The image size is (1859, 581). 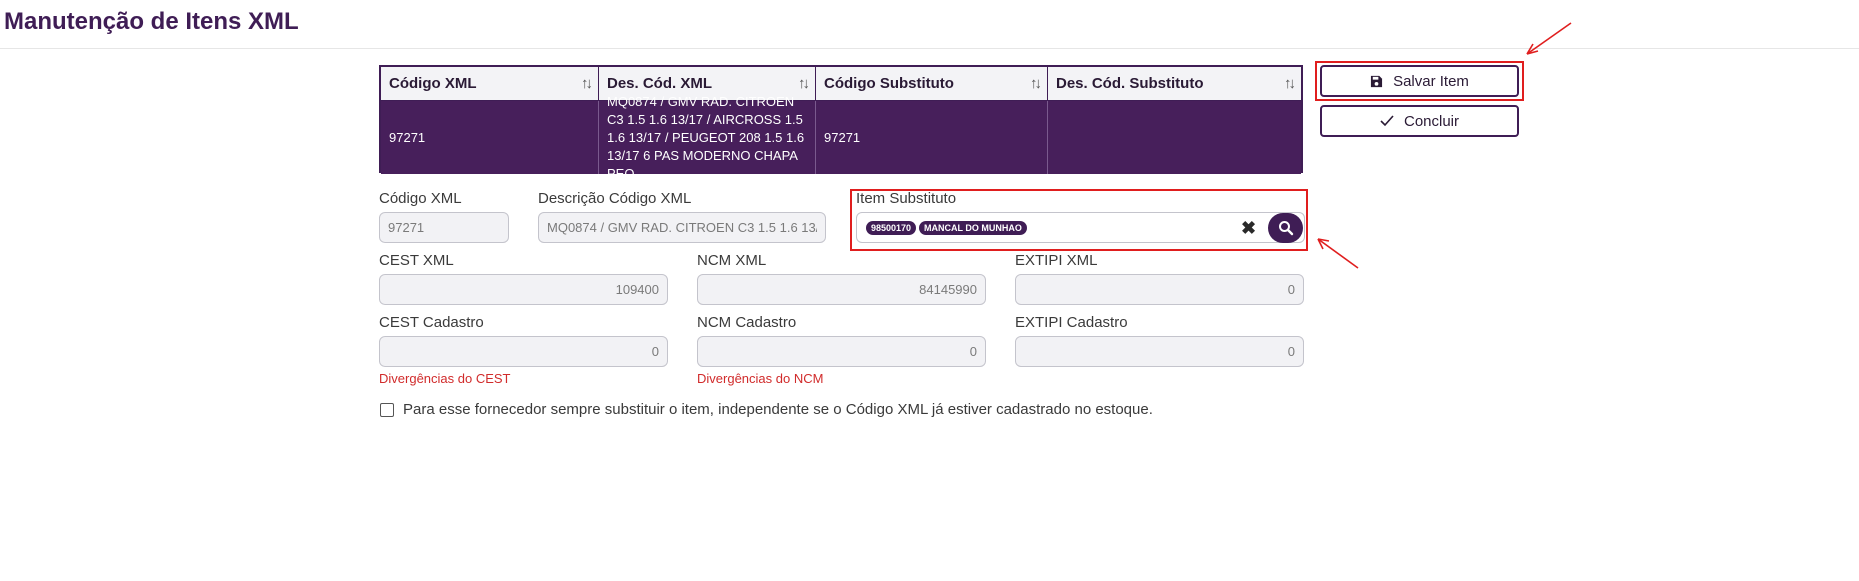 I want to click on cest-divergence-error: Divergências do CEST, so click(x=445, y=378).